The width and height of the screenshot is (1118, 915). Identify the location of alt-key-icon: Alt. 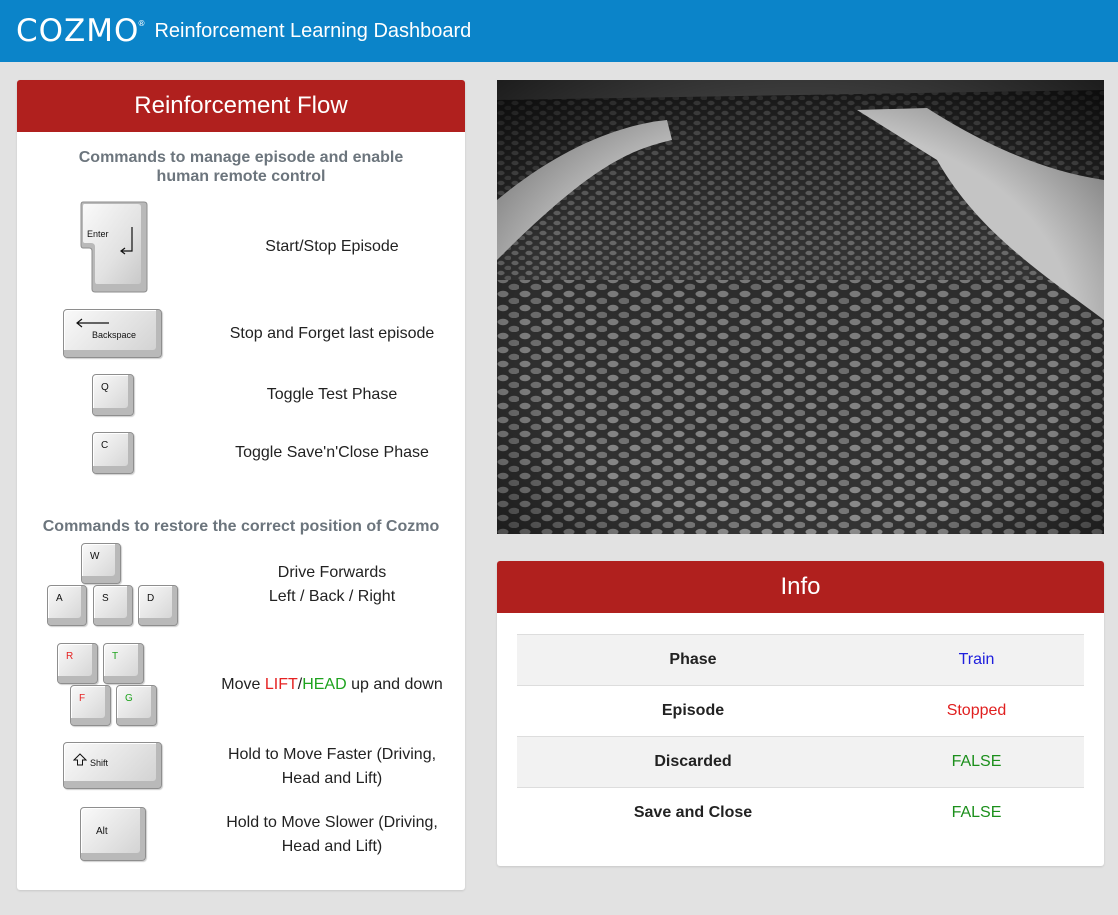
(113, 834).